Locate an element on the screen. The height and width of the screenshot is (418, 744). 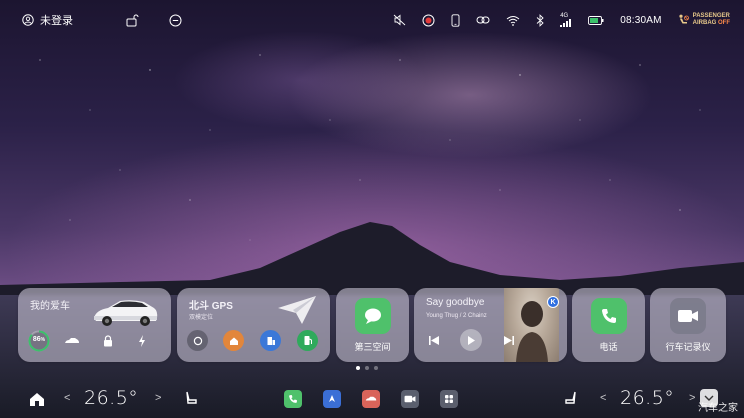
song-title: Say goodbye is located at coordinates (455, 302).